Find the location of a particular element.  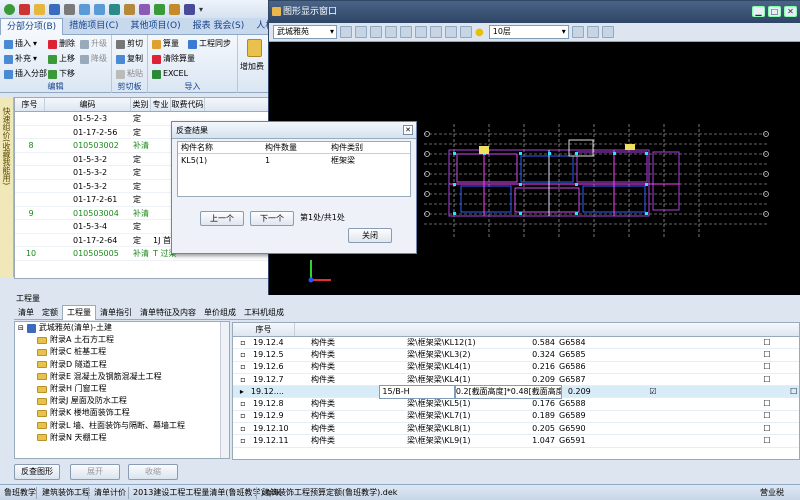

supplement-button: 补充 ▾ is located at coordinates (20, 59).